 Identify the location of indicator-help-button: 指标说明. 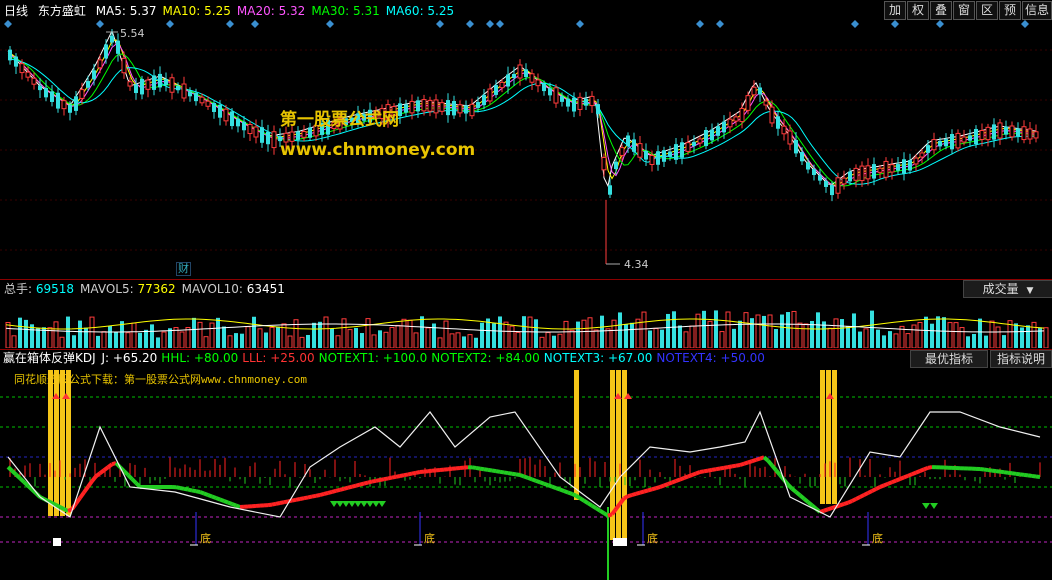
(1021, 359).